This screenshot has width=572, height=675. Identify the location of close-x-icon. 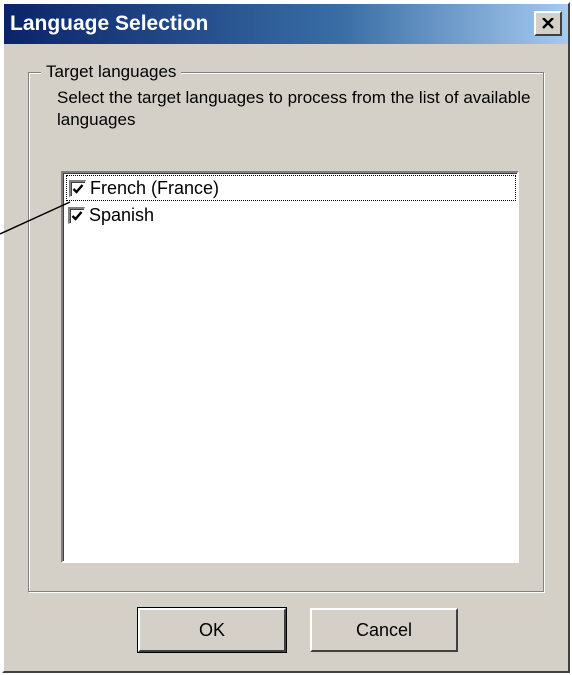
(548, 23).